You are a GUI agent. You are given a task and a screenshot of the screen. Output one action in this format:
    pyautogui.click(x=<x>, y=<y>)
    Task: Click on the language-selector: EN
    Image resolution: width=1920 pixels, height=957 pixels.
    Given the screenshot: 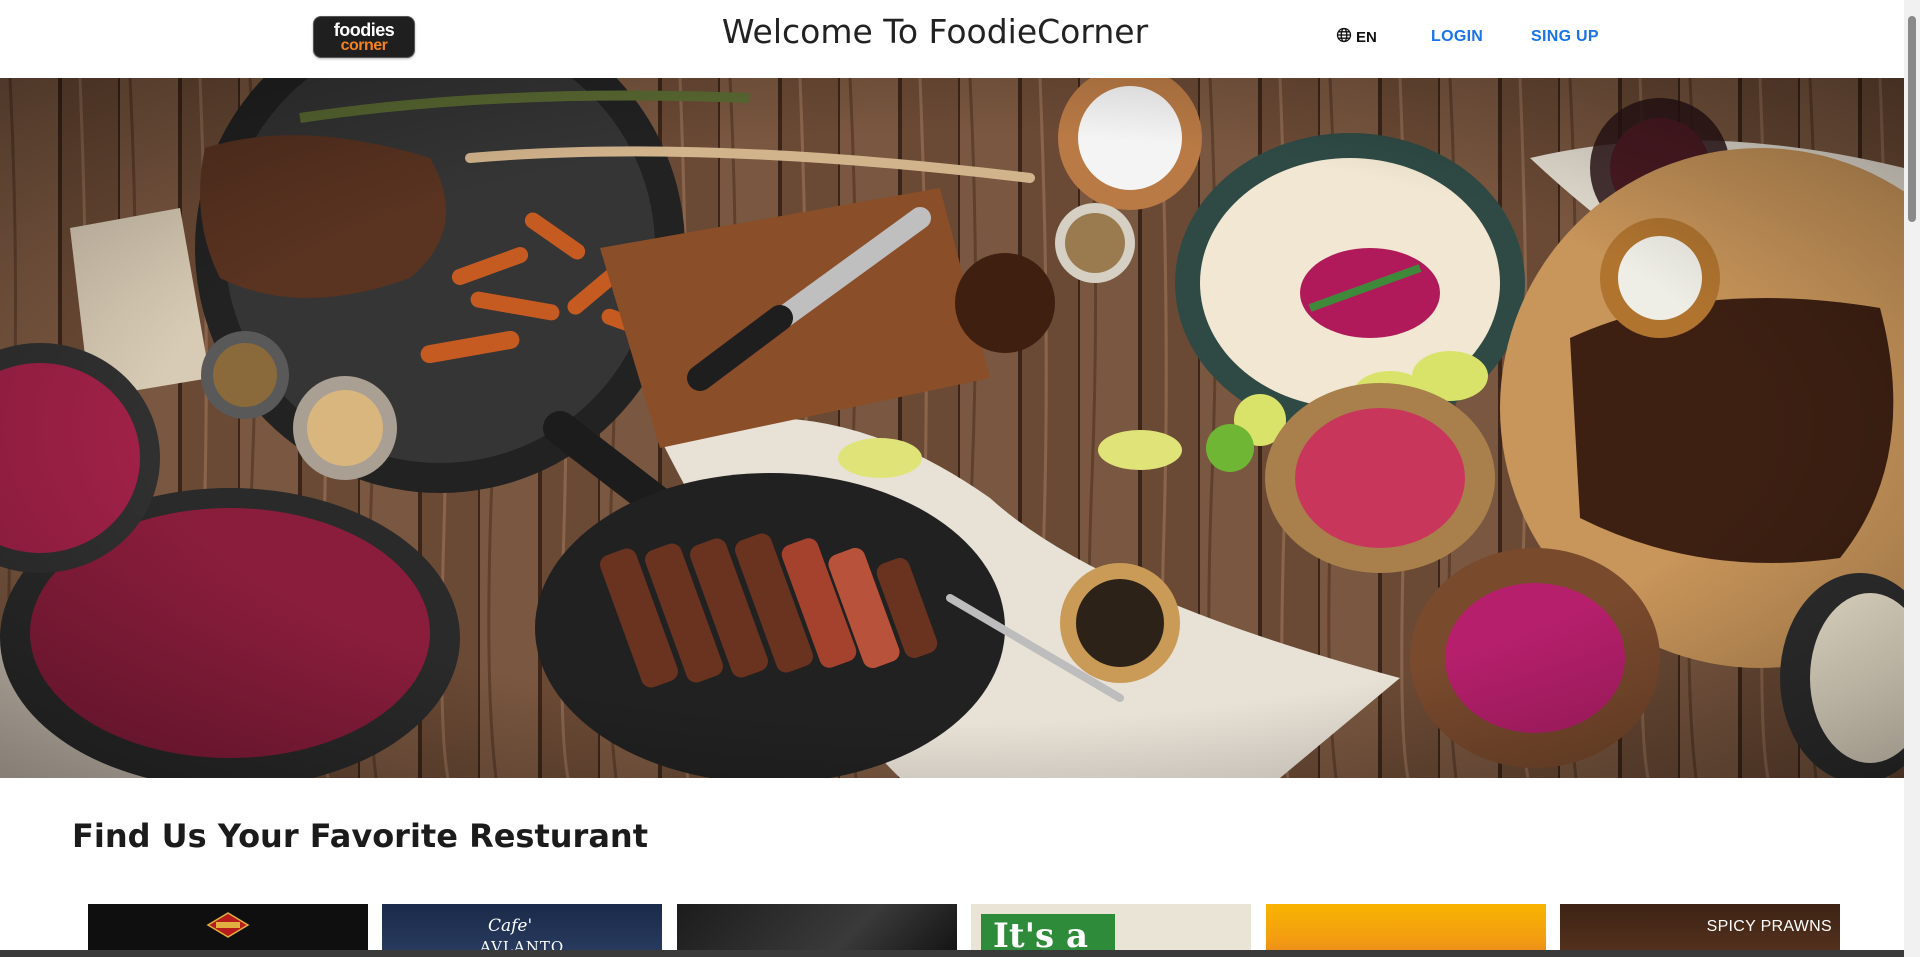 What is the action you would take?
    pyautogui.click(x=1356, y=37)
    